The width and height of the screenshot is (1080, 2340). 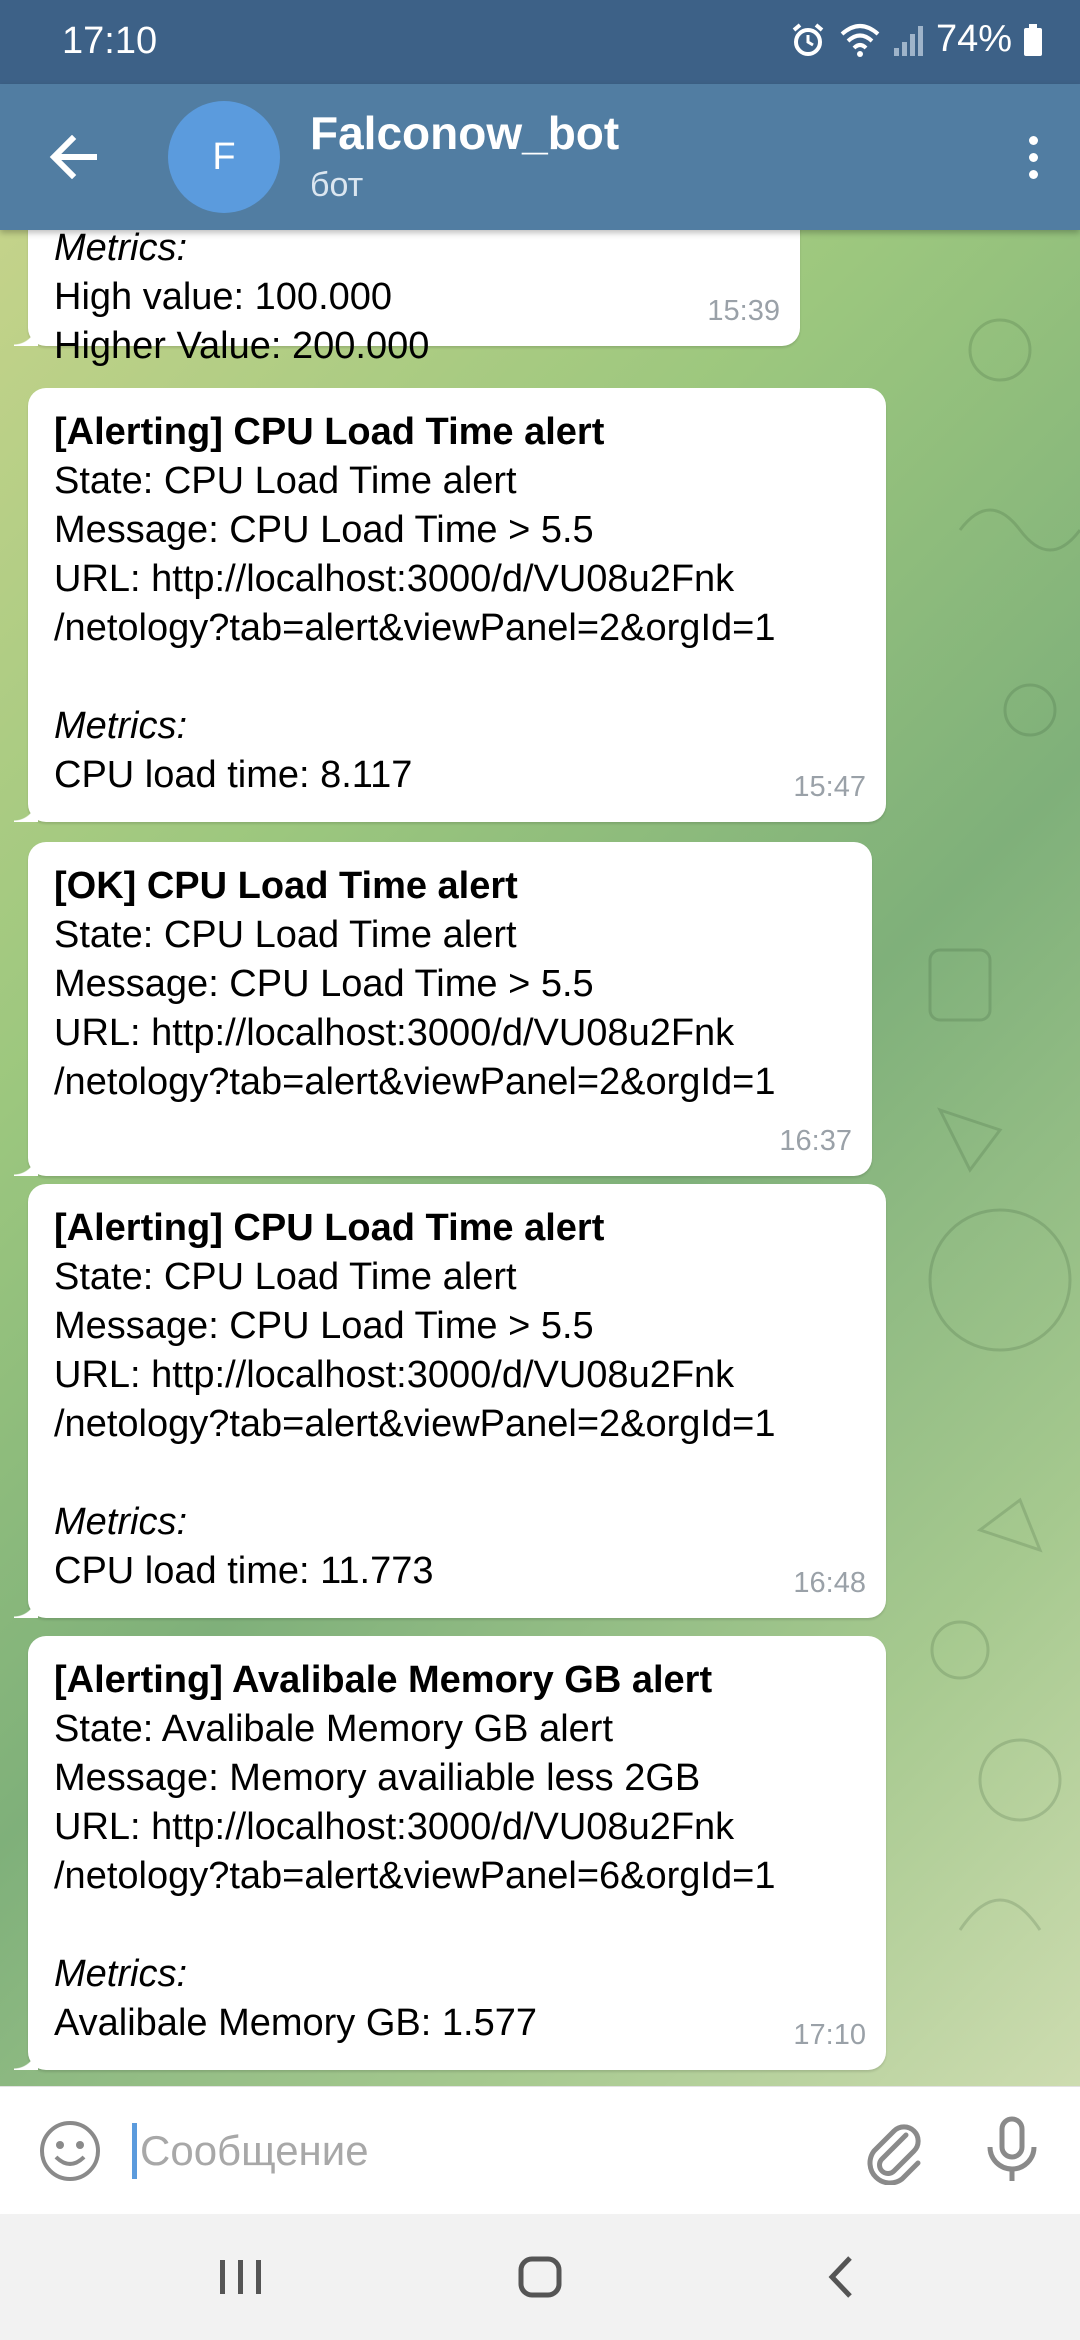 I want to click on message-link: /netology?tab=alert&viewPanel=6&orgId=1, so click(x=457, y=1876).